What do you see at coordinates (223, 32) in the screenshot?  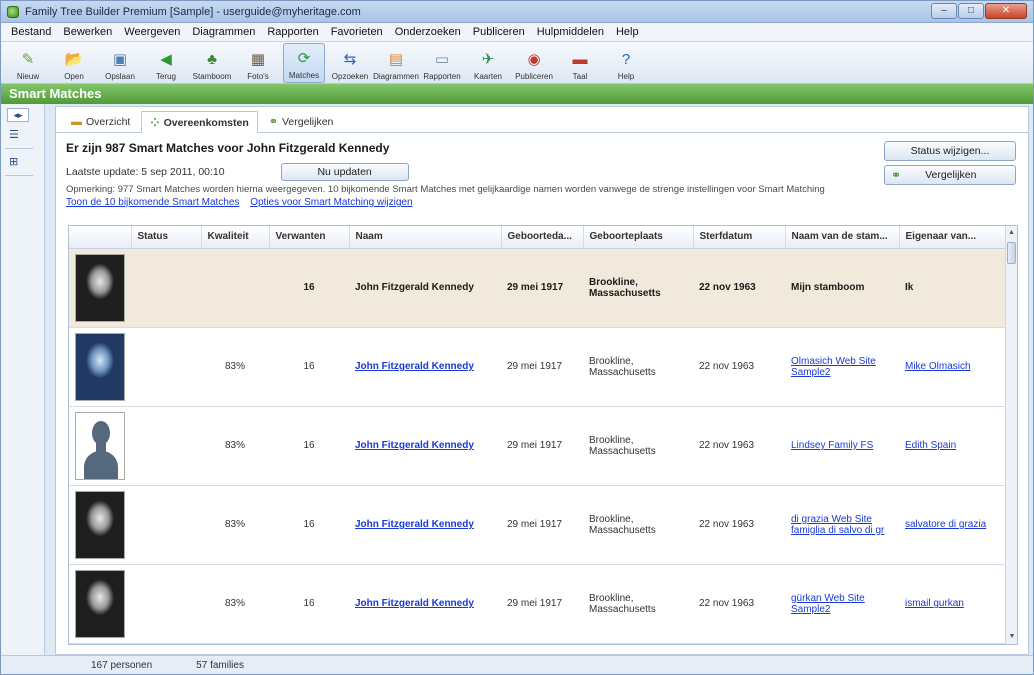 I see `menu-item-3: Diagrammen` at bounding box center [223, 32].